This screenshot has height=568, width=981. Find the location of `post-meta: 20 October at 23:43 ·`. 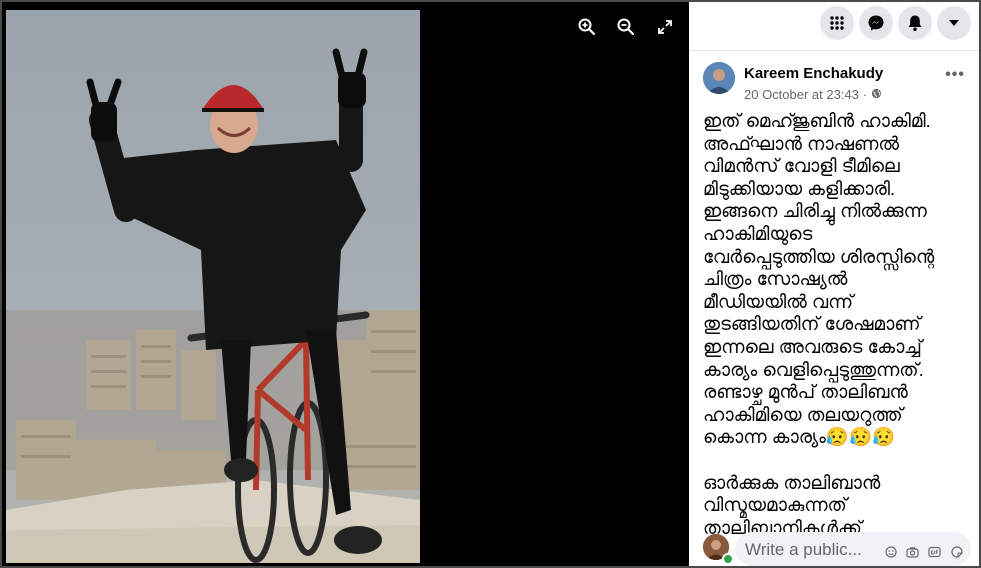

post-meta: 20 October at 23:43 · is located at coordinates (813, 94).